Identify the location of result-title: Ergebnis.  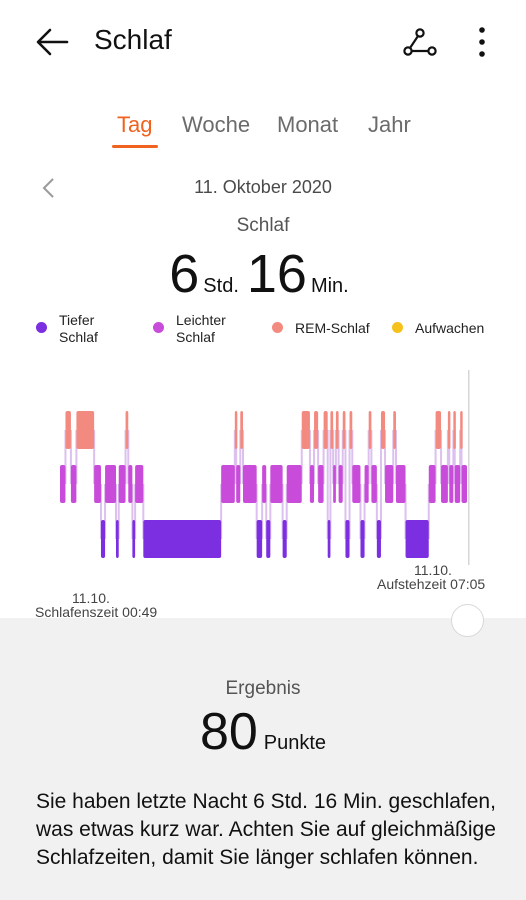
(263, 688).